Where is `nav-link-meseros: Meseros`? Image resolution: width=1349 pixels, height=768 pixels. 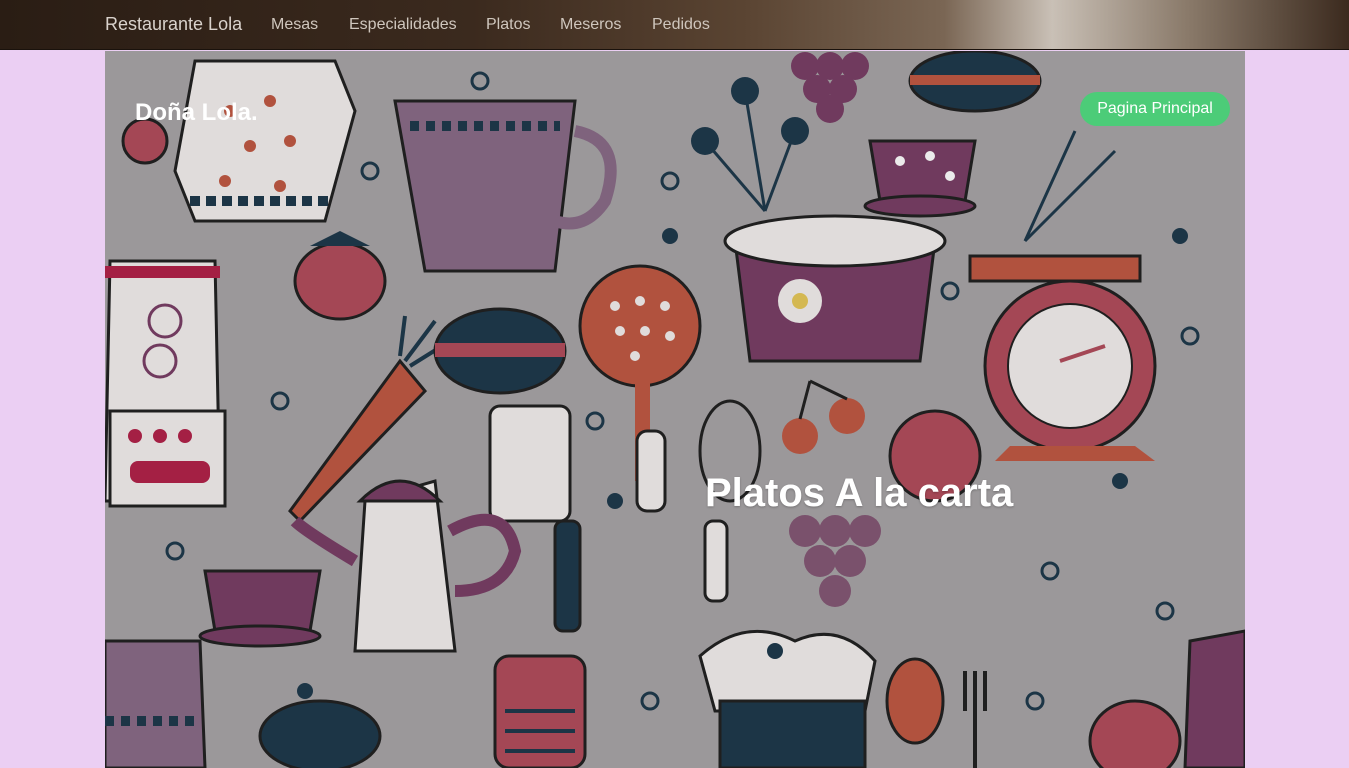
nav-link-meseros: Meseros is located at coordinates (590, 25).